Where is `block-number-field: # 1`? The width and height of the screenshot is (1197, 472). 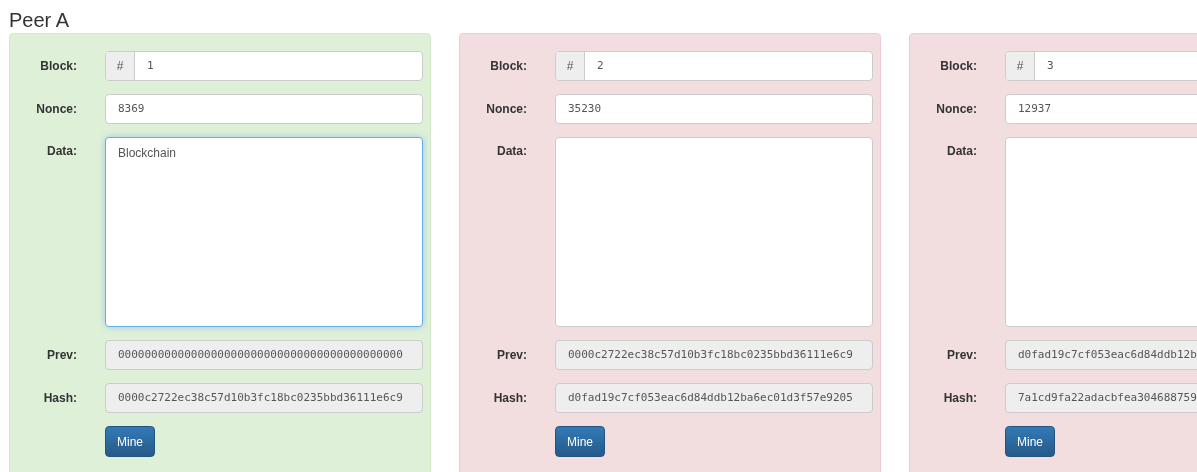
block-number-field: # 1 is located at coordinates (264, 66).